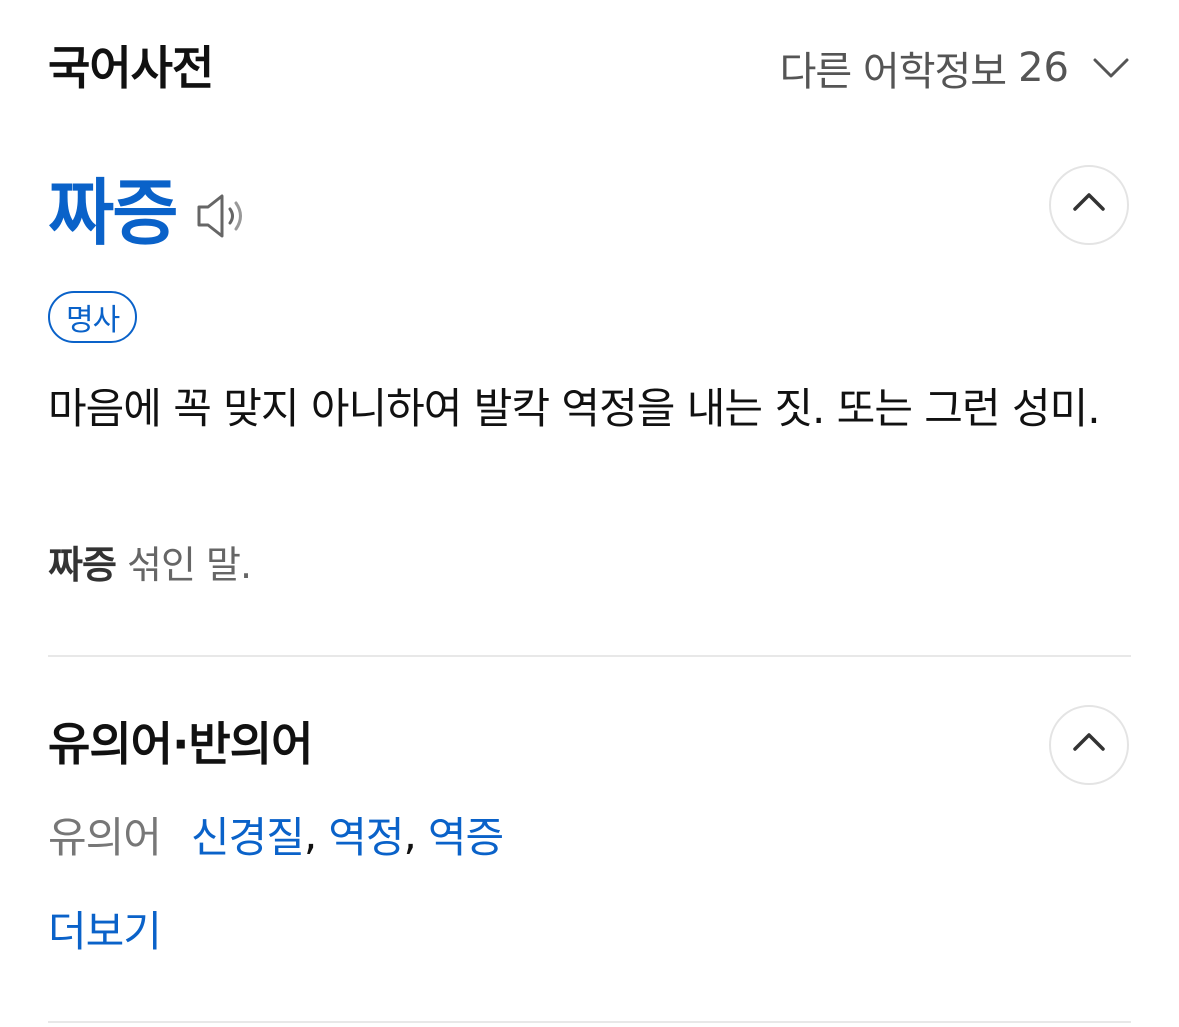 The width and height of the screenshot is (1179, 1027). What do you see at coordinates (180, 744) in the screenshot?
I see `synonyms-section-title: 유의어·반의어` at bounding box center [180, 744].